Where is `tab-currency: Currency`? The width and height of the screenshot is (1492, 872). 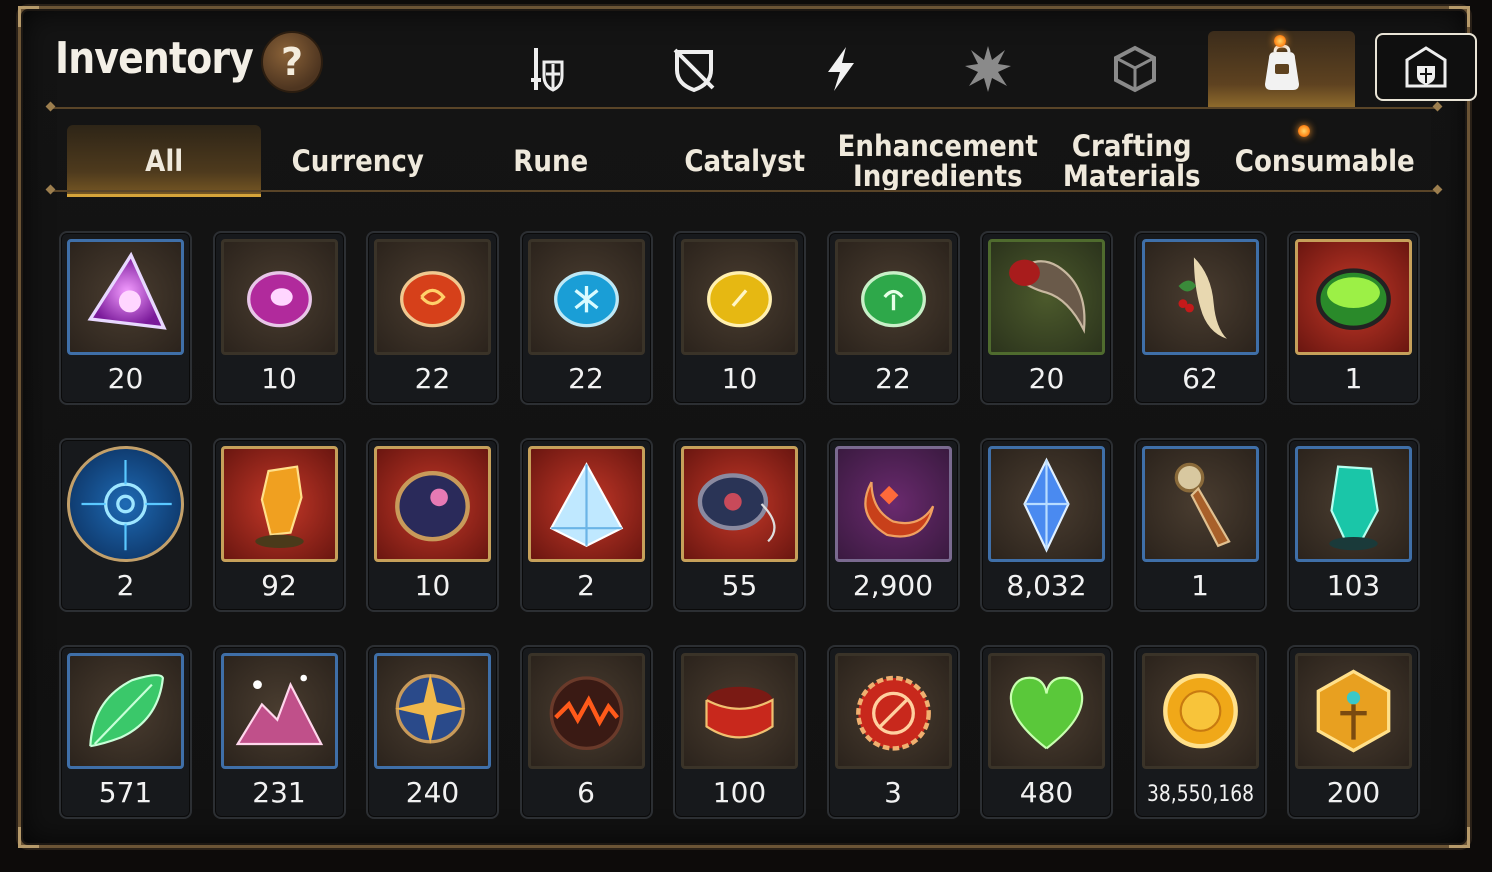 tab-currency: Currency is located at coordinates (357, 161).